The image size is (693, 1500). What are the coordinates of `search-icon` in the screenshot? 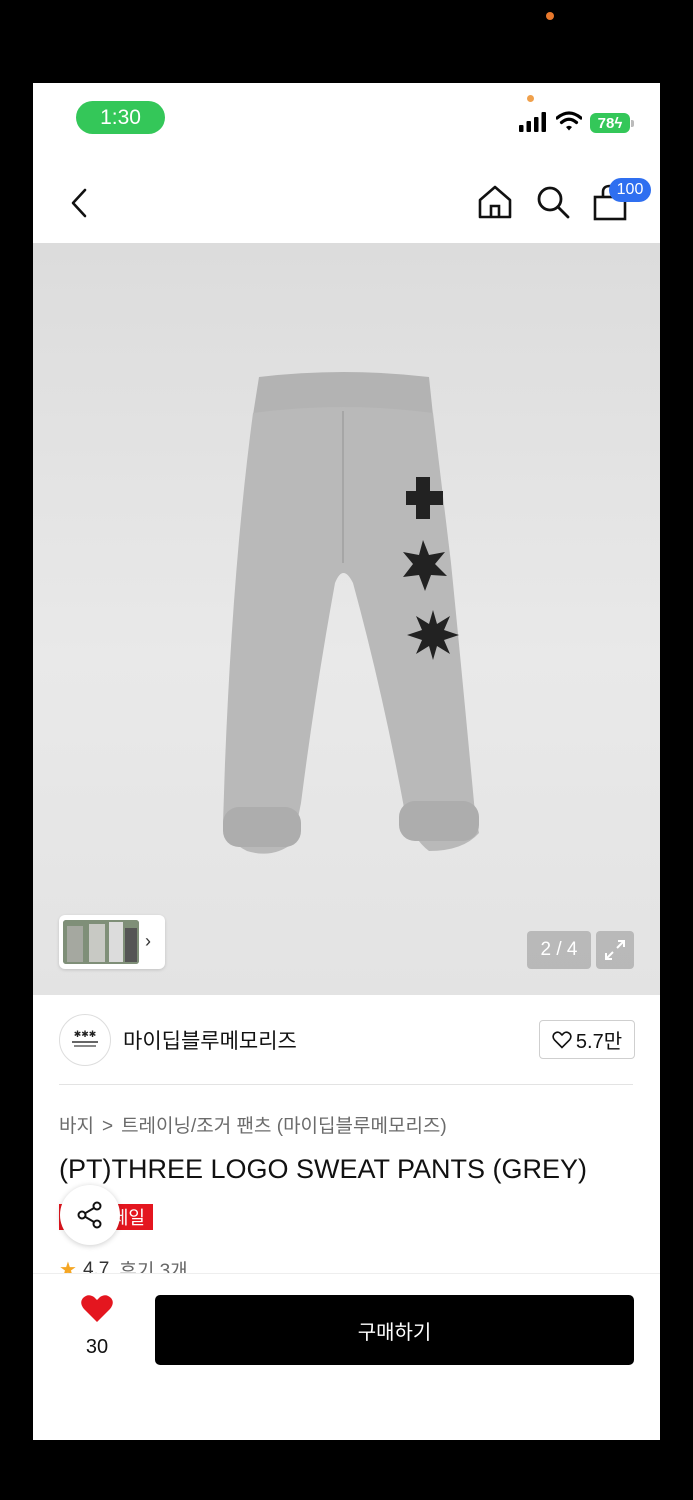 It's located at (553, 202).